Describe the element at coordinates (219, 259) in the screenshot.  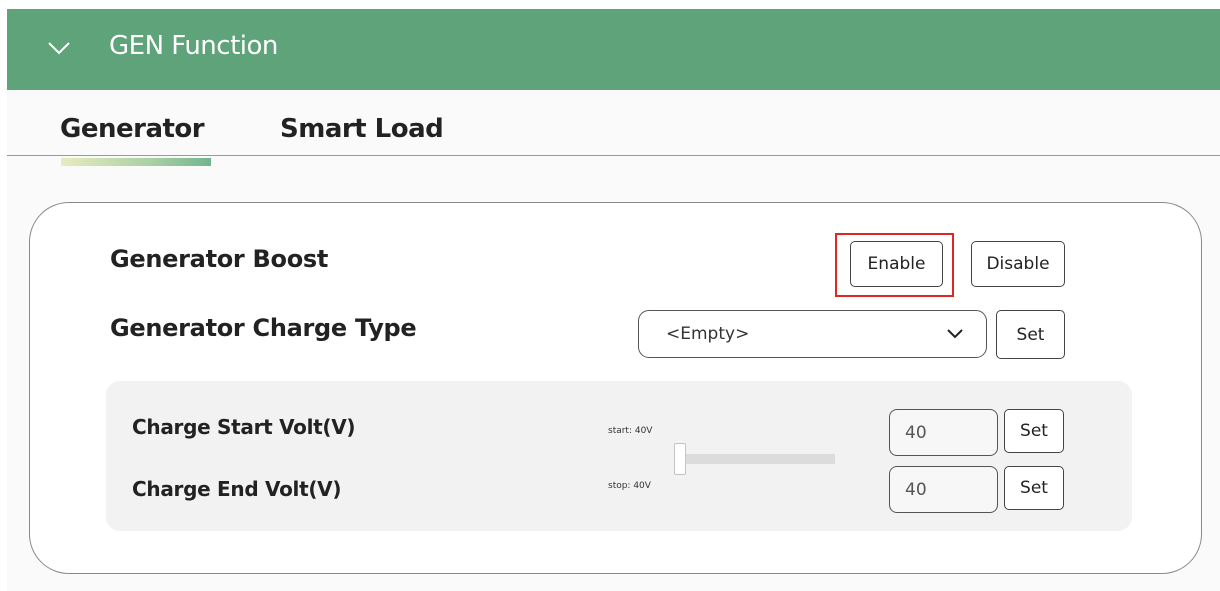
I see `generator-boost-label: Generator Boost` at that location.